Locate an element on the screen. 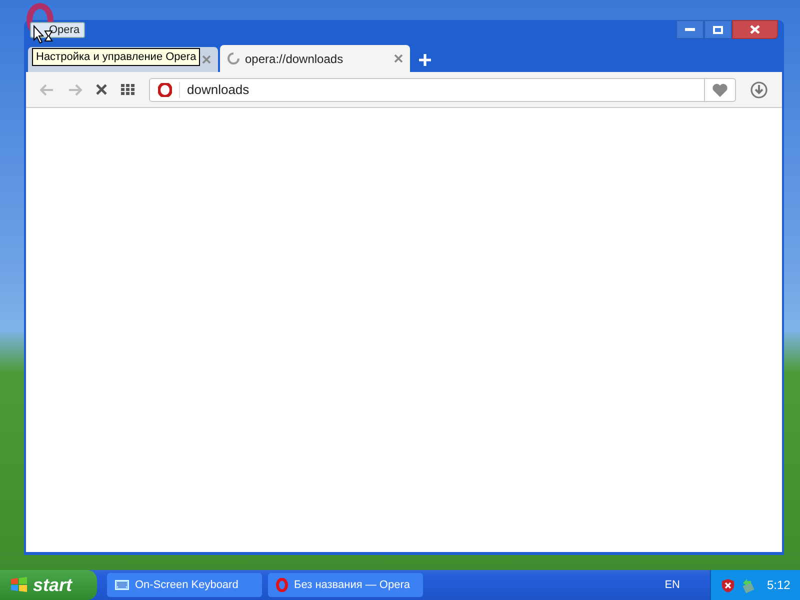  tab: opera://downloads is located at coordinates (315, 58).